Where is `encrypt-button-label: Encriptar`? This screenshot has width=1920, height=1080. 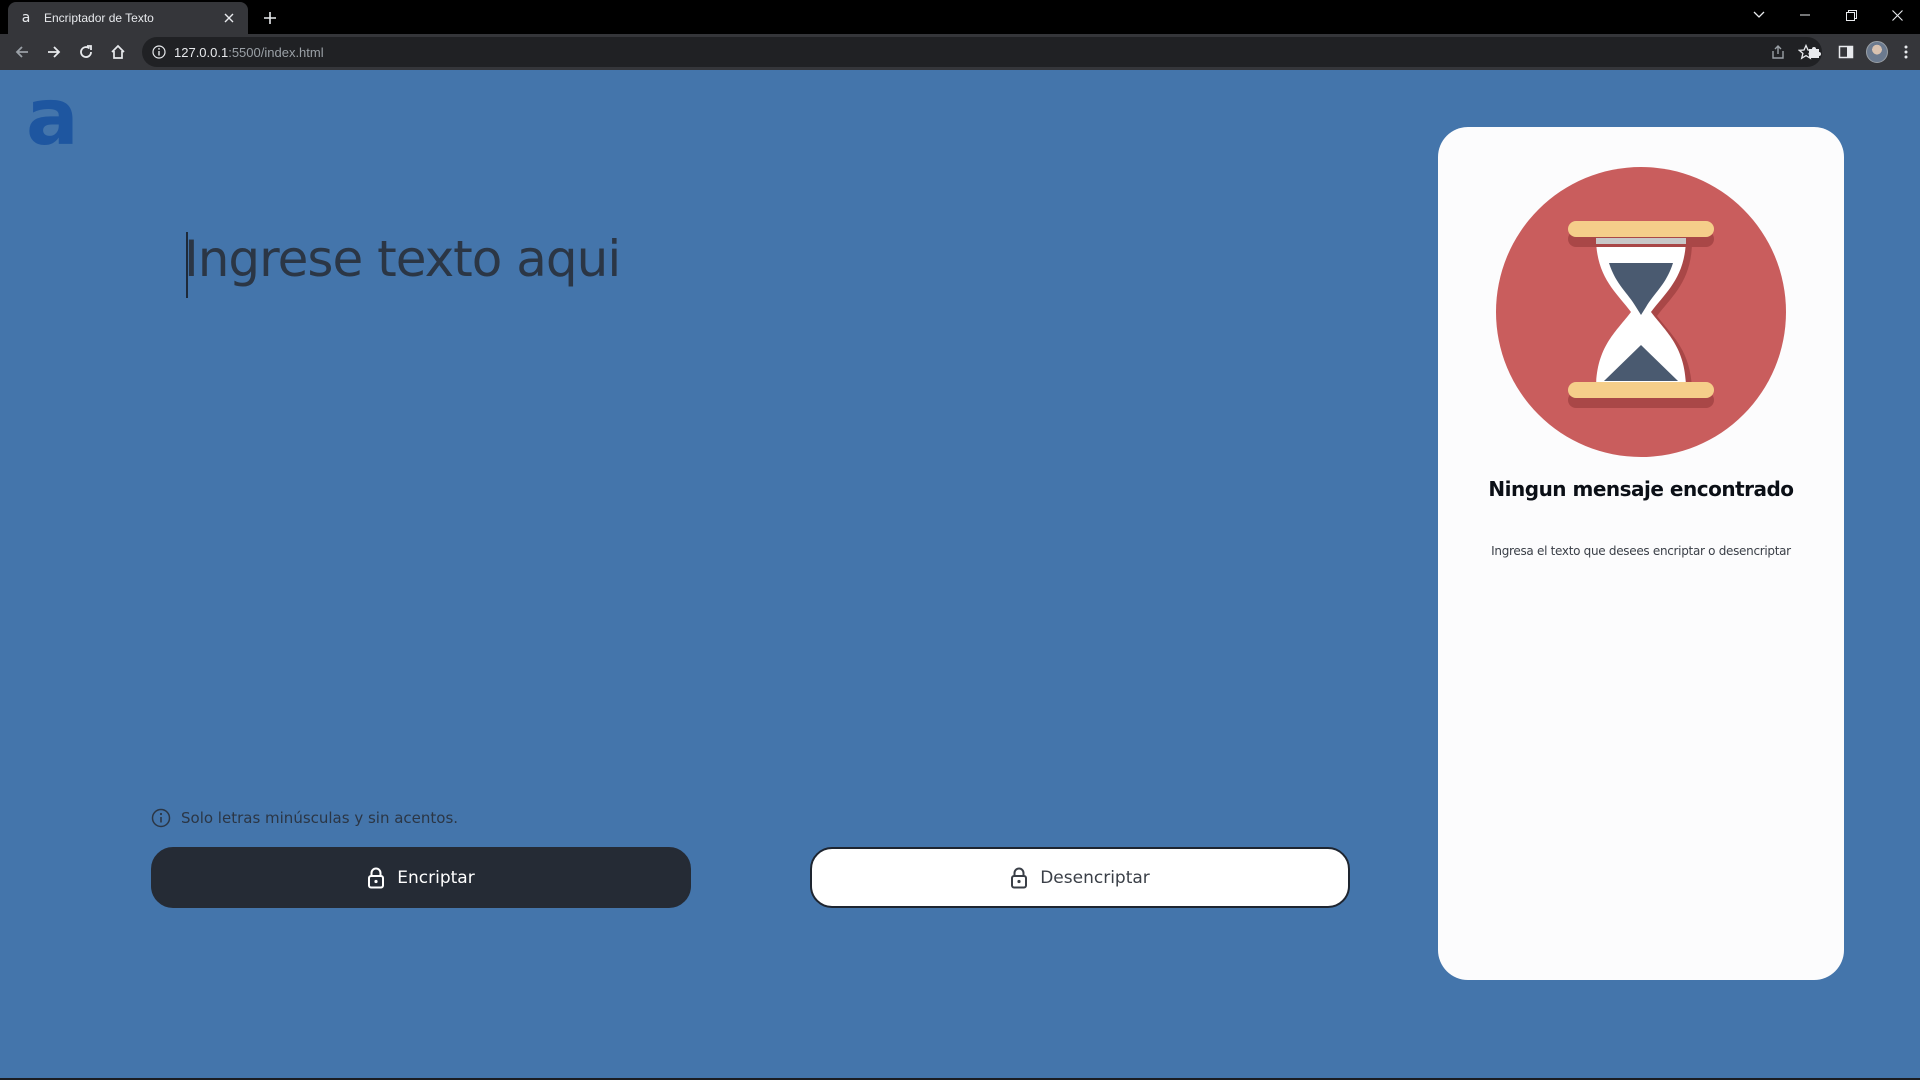
encrypt-button-label: Encriptar is located at coordinates (436, 877).